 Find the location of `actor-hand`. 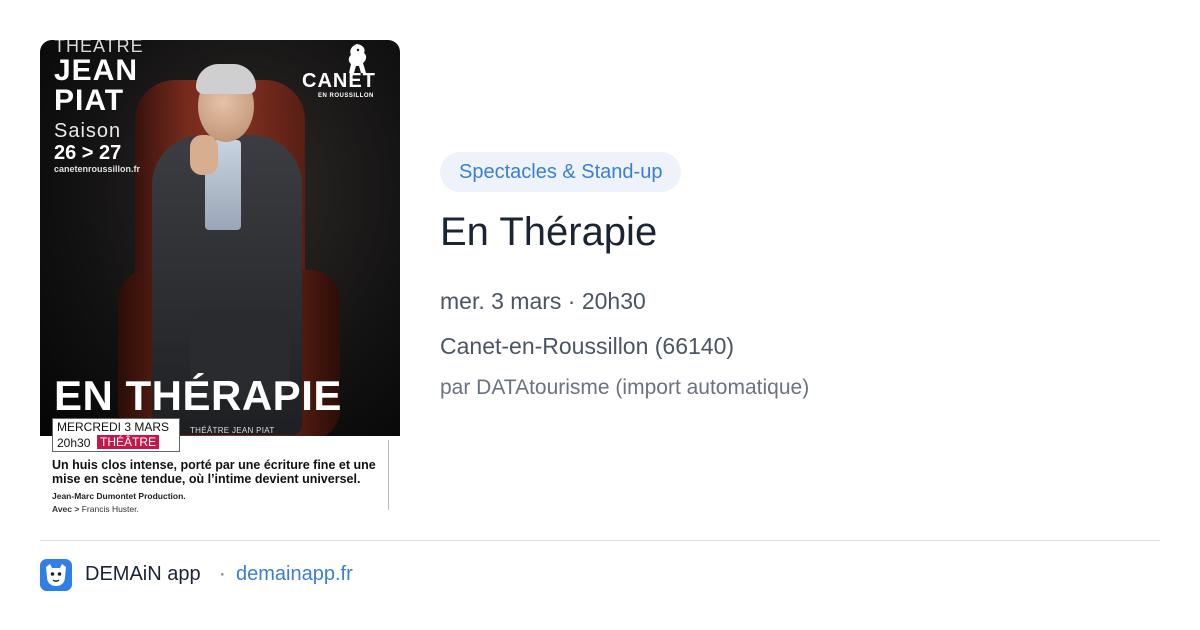

actor-hand is located at coordinates (204, 155).